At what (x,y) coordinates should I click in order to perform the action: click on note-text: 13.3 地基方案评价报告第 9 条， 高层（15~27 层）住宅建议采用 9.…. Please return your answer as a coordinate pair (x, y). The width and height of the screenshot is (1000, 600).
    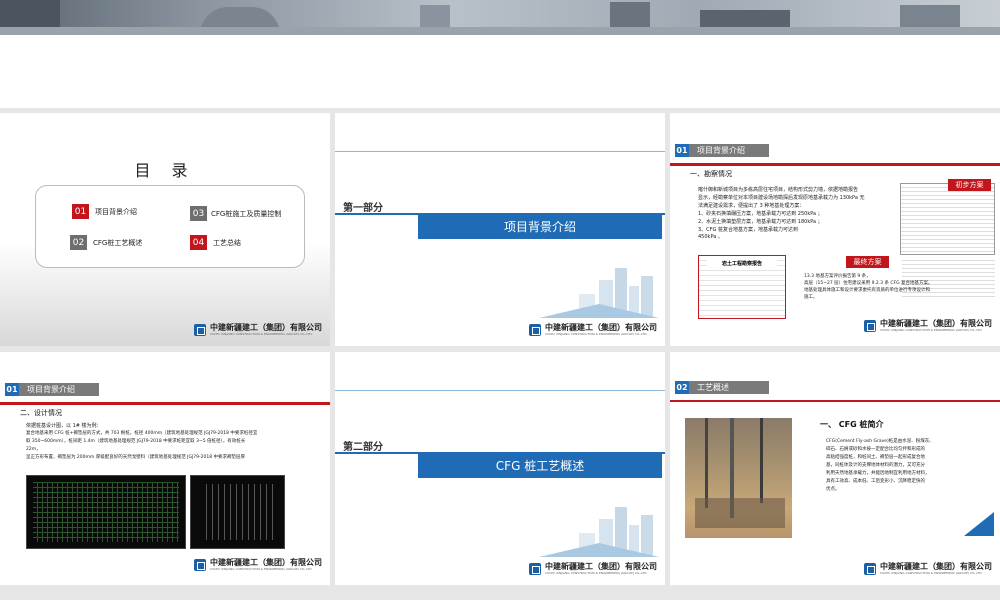
    Looking at the image, I should click on (902, 287).